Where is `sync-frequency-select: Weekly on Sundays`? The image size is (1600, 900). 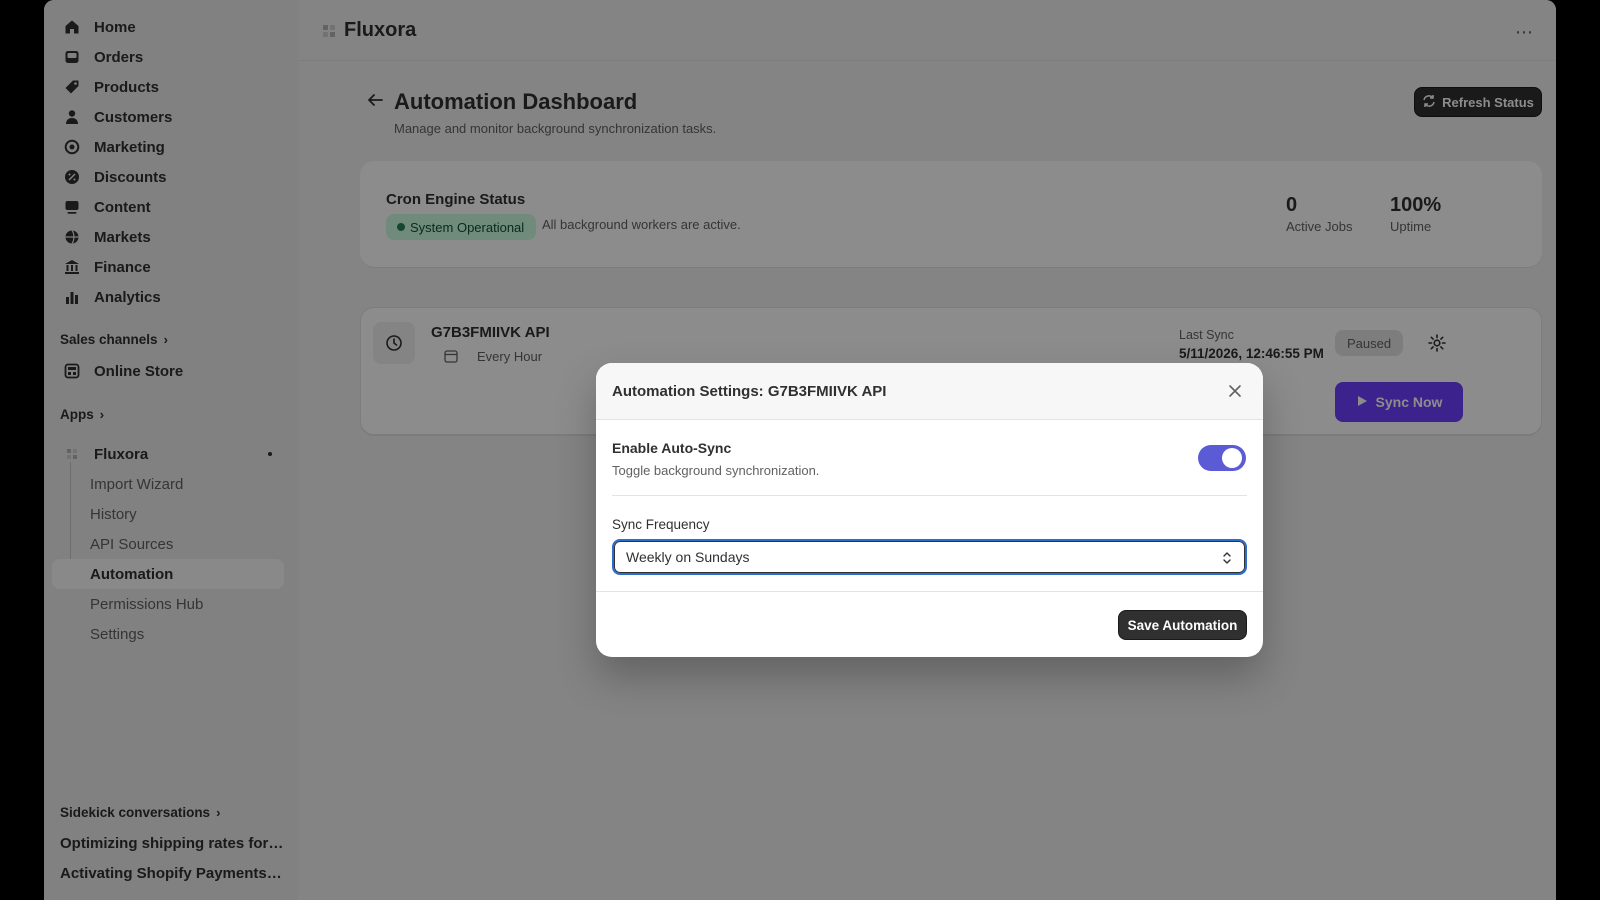
sync-frequency-select: Weekly on Sundays is located at coordinates (929, 557).